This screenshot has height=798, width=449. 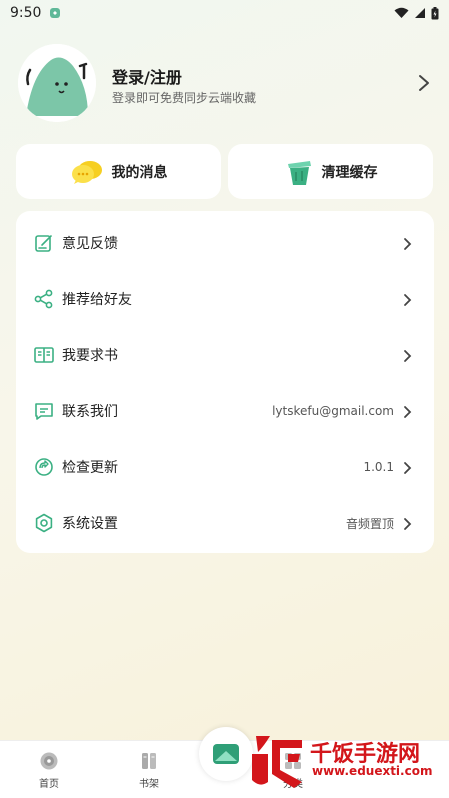 What do you see at coordinates (184, 98) in the screenshot?
I see `login-register-subtitle: 登录即可免费同步云端收藏` at bounding box center [184, 98].